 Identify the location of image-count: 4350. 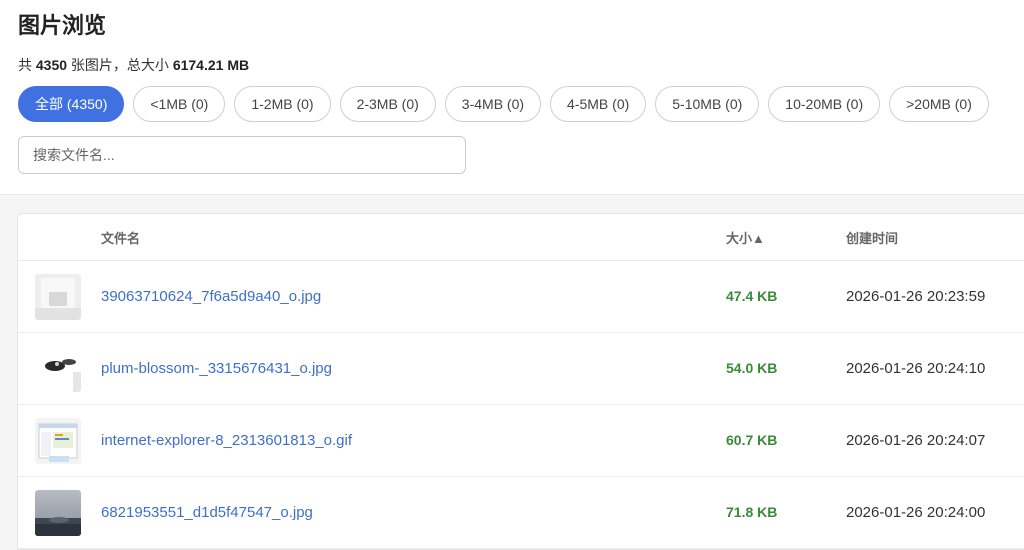
(51, 65).